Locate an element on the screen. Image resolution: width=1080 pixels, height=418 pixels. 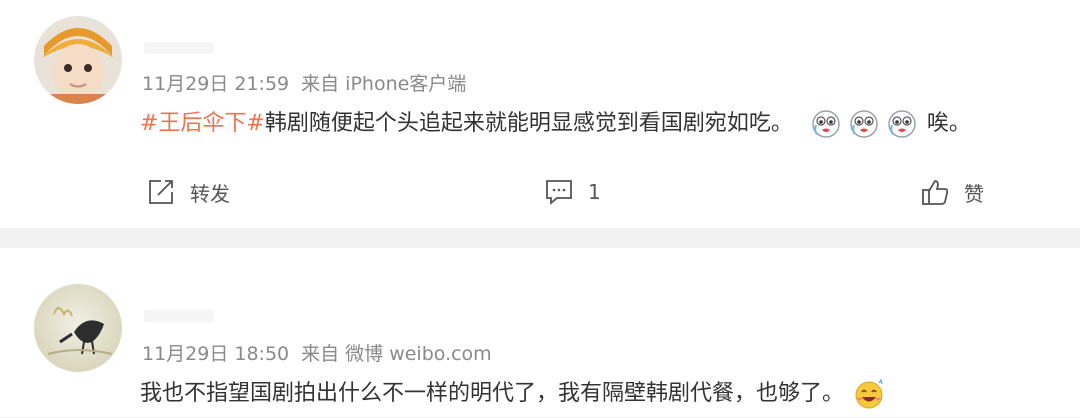
comment-button: 1 is located at coordinates (572, 192).